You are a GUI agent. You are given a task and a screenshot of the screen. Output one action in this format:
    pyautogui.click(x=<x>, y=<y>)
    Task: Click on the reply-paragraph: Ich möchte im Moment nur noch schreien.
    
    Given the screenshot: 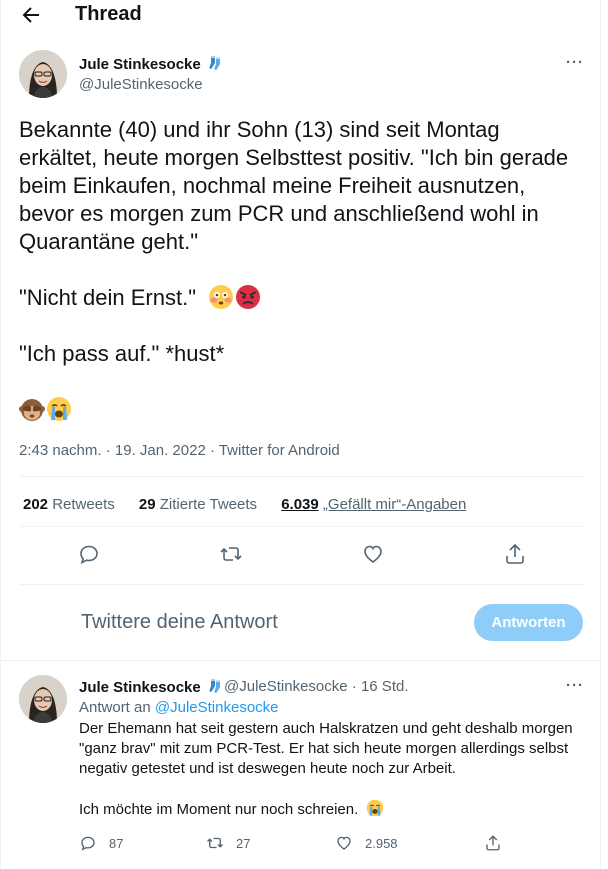 What is the action you would take?
    pyautogui.click(x=331, y=809)
    